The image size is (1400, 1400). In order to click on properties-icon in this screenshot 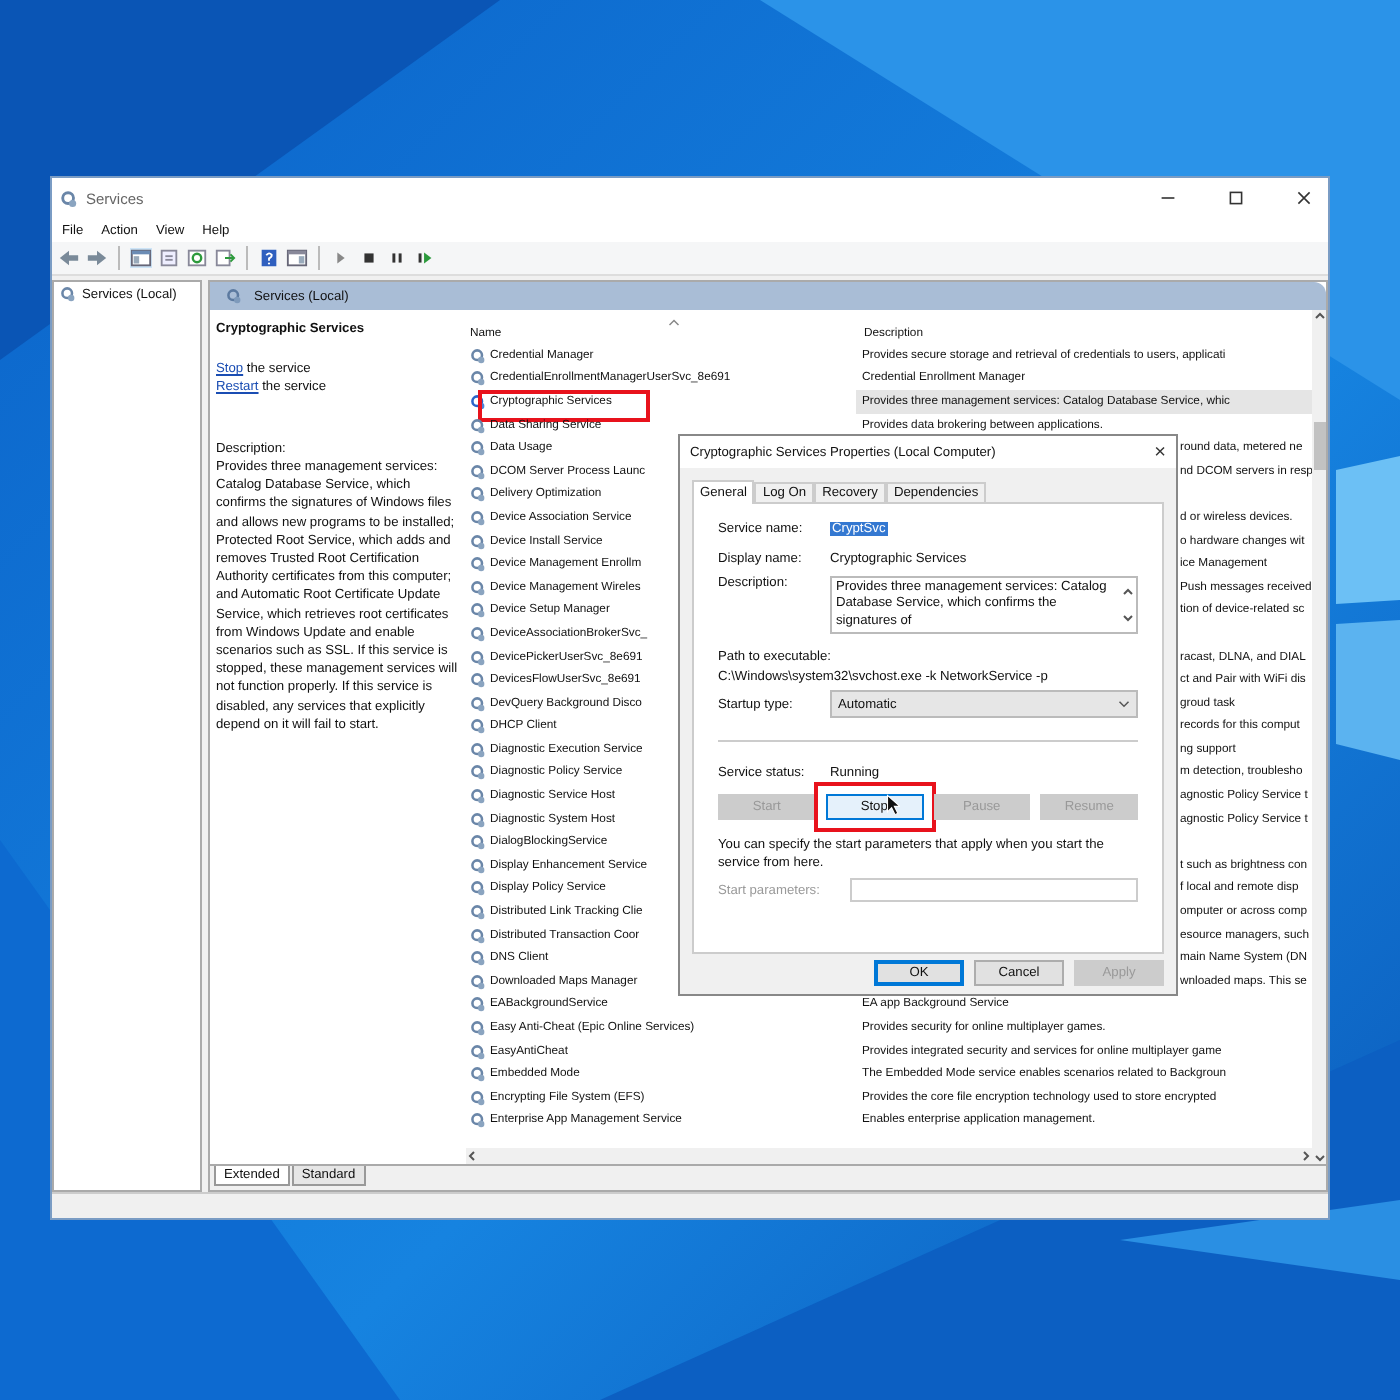, I will do `click(169, 258)`.